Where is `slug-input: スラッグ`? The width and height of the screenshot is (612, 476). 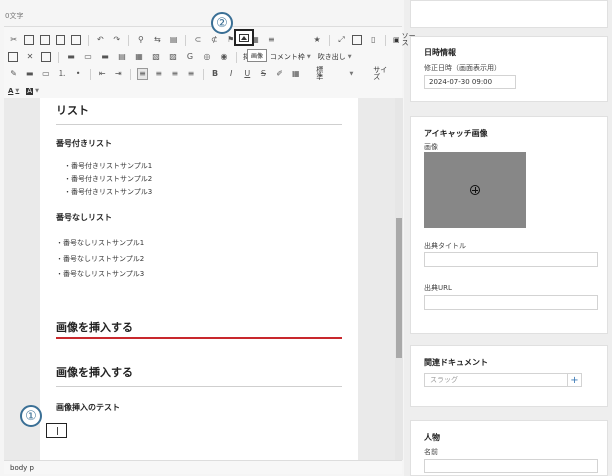
slug-input: スラッグ is located at coordinates (496, 380).